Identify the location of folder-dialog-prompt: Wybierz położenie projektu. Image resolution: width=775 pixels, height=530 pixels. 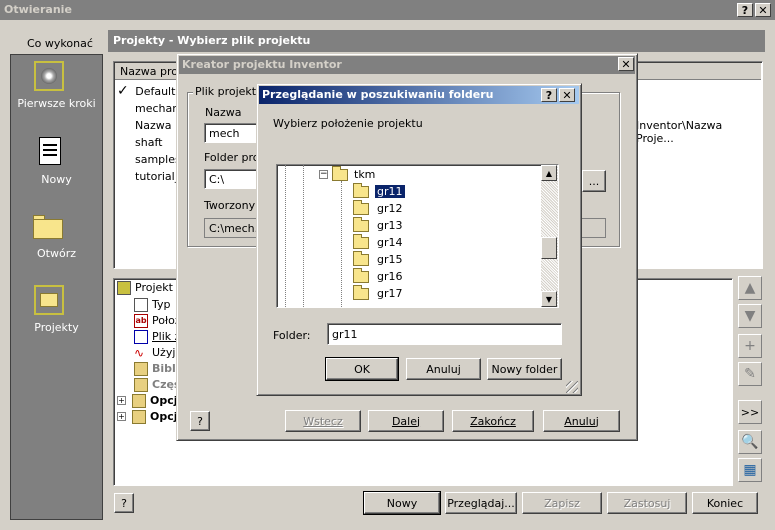
(348, 123).